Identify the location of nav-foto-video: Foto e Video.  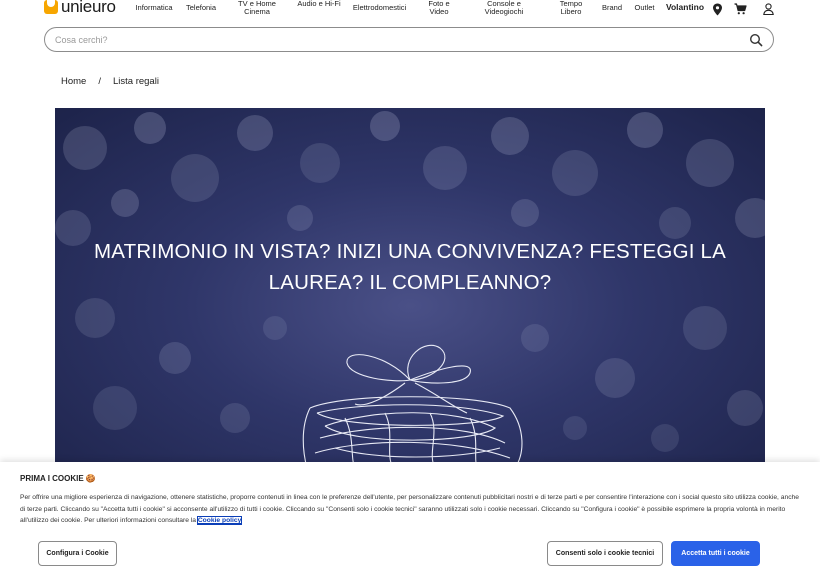
(439, 8).